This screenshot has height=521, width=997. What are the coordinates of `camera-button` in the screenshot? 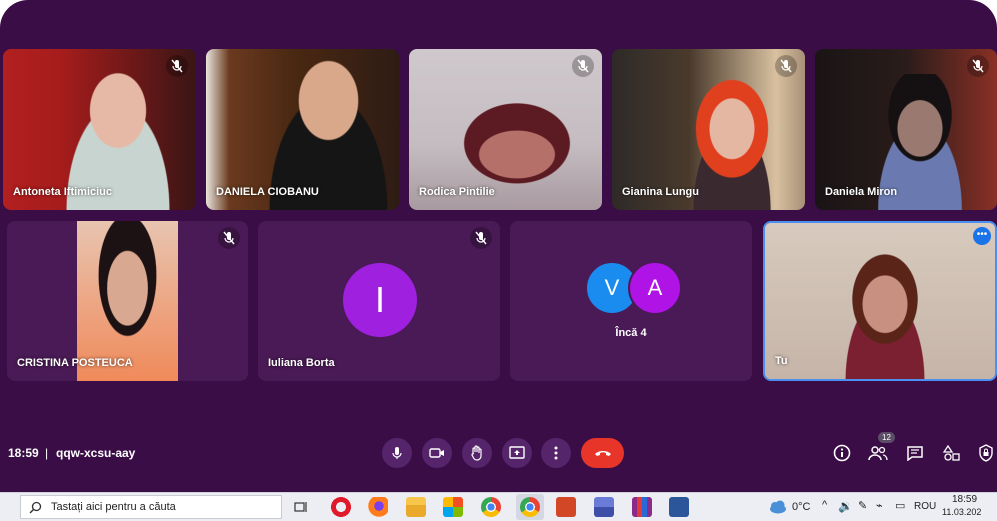 It's located at (437, 453).